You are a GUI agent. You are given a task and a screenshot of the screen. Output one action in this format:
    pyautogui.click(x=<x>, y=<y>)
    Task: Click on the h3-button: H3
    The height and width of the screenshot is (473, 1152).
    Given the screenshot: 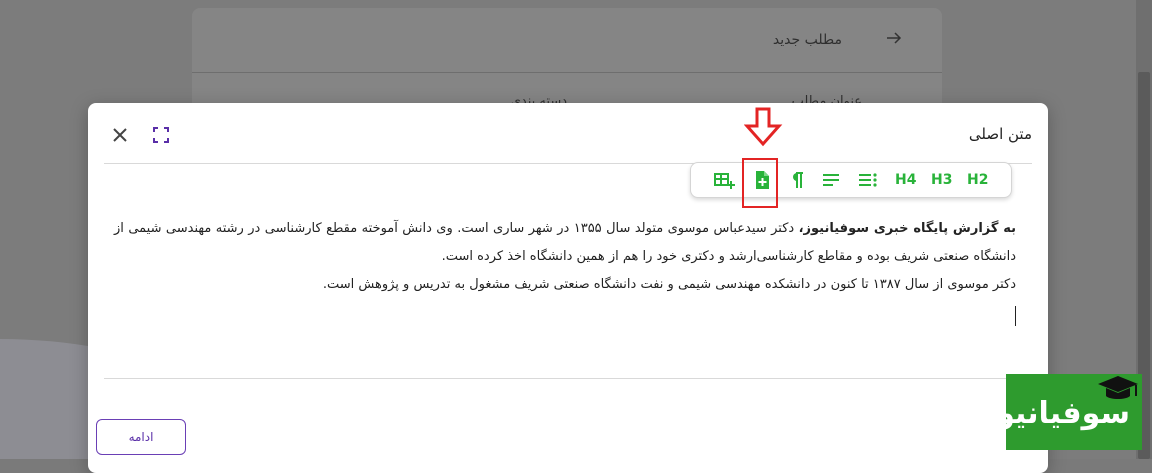 What is the action you would take?
    pyautogui.click(x=941, y=180)
    